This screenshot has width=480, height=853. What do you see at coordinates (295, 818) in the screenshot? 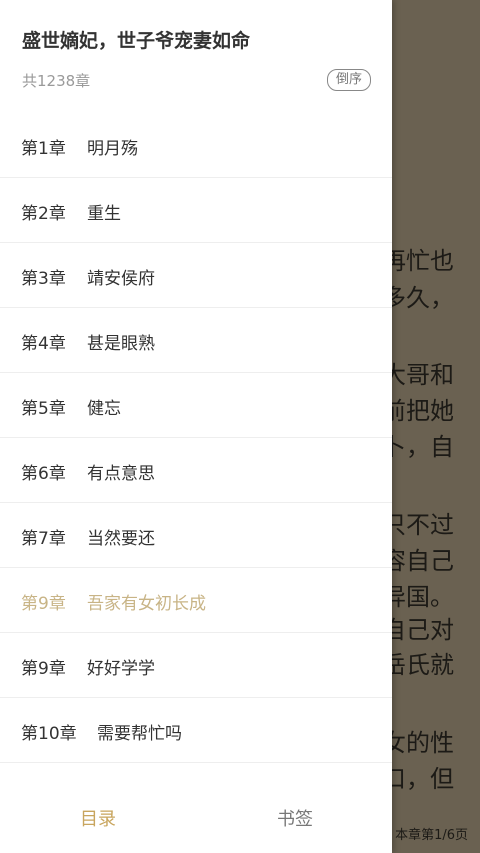
I see `tab-bookmark: 书签` at bounding box center [295, 818].